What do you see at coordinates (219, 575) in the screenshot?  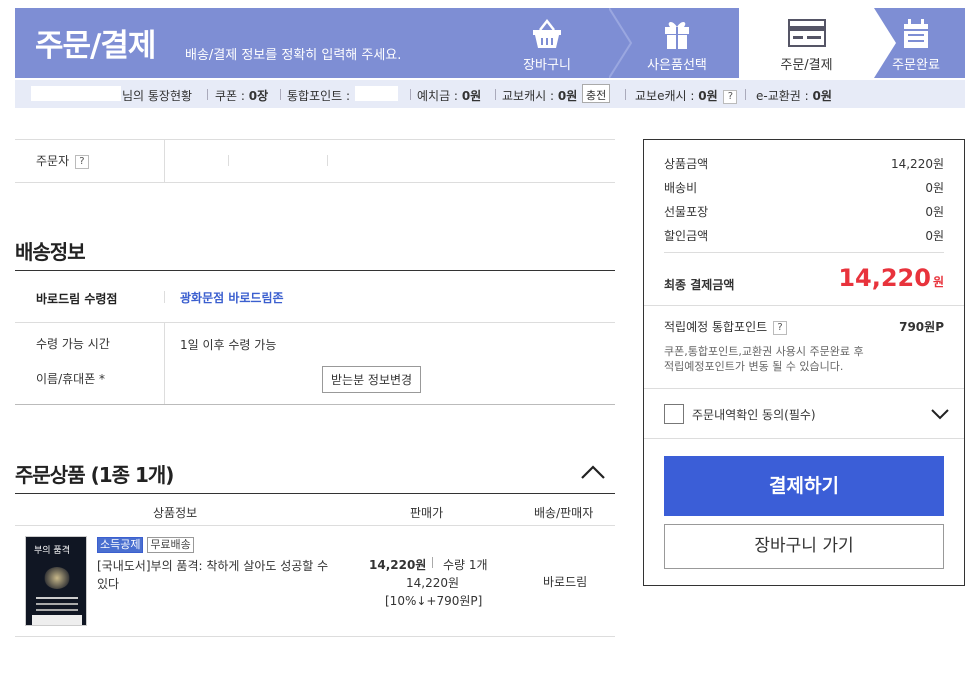 I see `product-name-link: [국내도서]부의 품격: 착하게 살아도 성공할 수 있다` at bounding box center [219, 575].